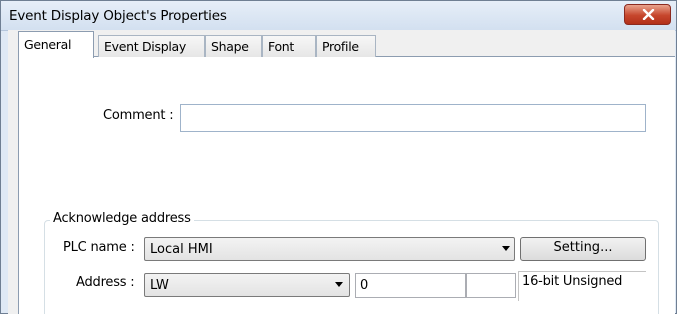 The height and width of the screenshot is (314, 677). What do you see at coordinates (122, 218) in the screenshot?
I see `acknowledge-address-legend: Acknowledge address` at bounding box center [122, 218].